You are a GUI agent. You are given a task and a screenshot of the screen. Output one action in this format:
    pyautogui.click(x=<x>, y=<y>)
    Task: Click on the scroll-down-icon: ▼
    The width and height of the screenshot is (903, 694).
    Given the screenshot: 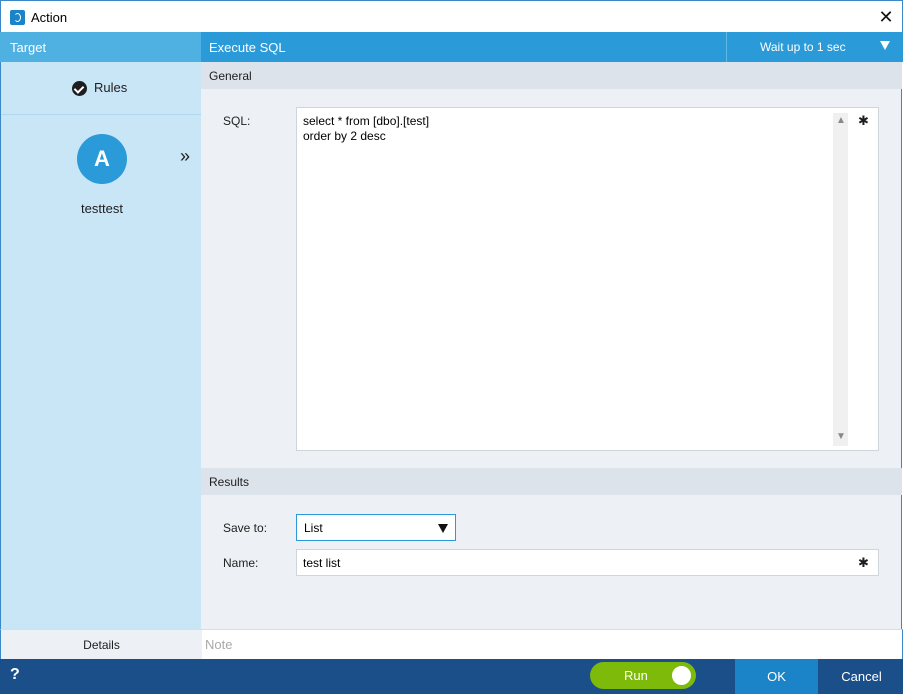 What is the action you would take?
    pyautogui.click(x=841, y=436)
    